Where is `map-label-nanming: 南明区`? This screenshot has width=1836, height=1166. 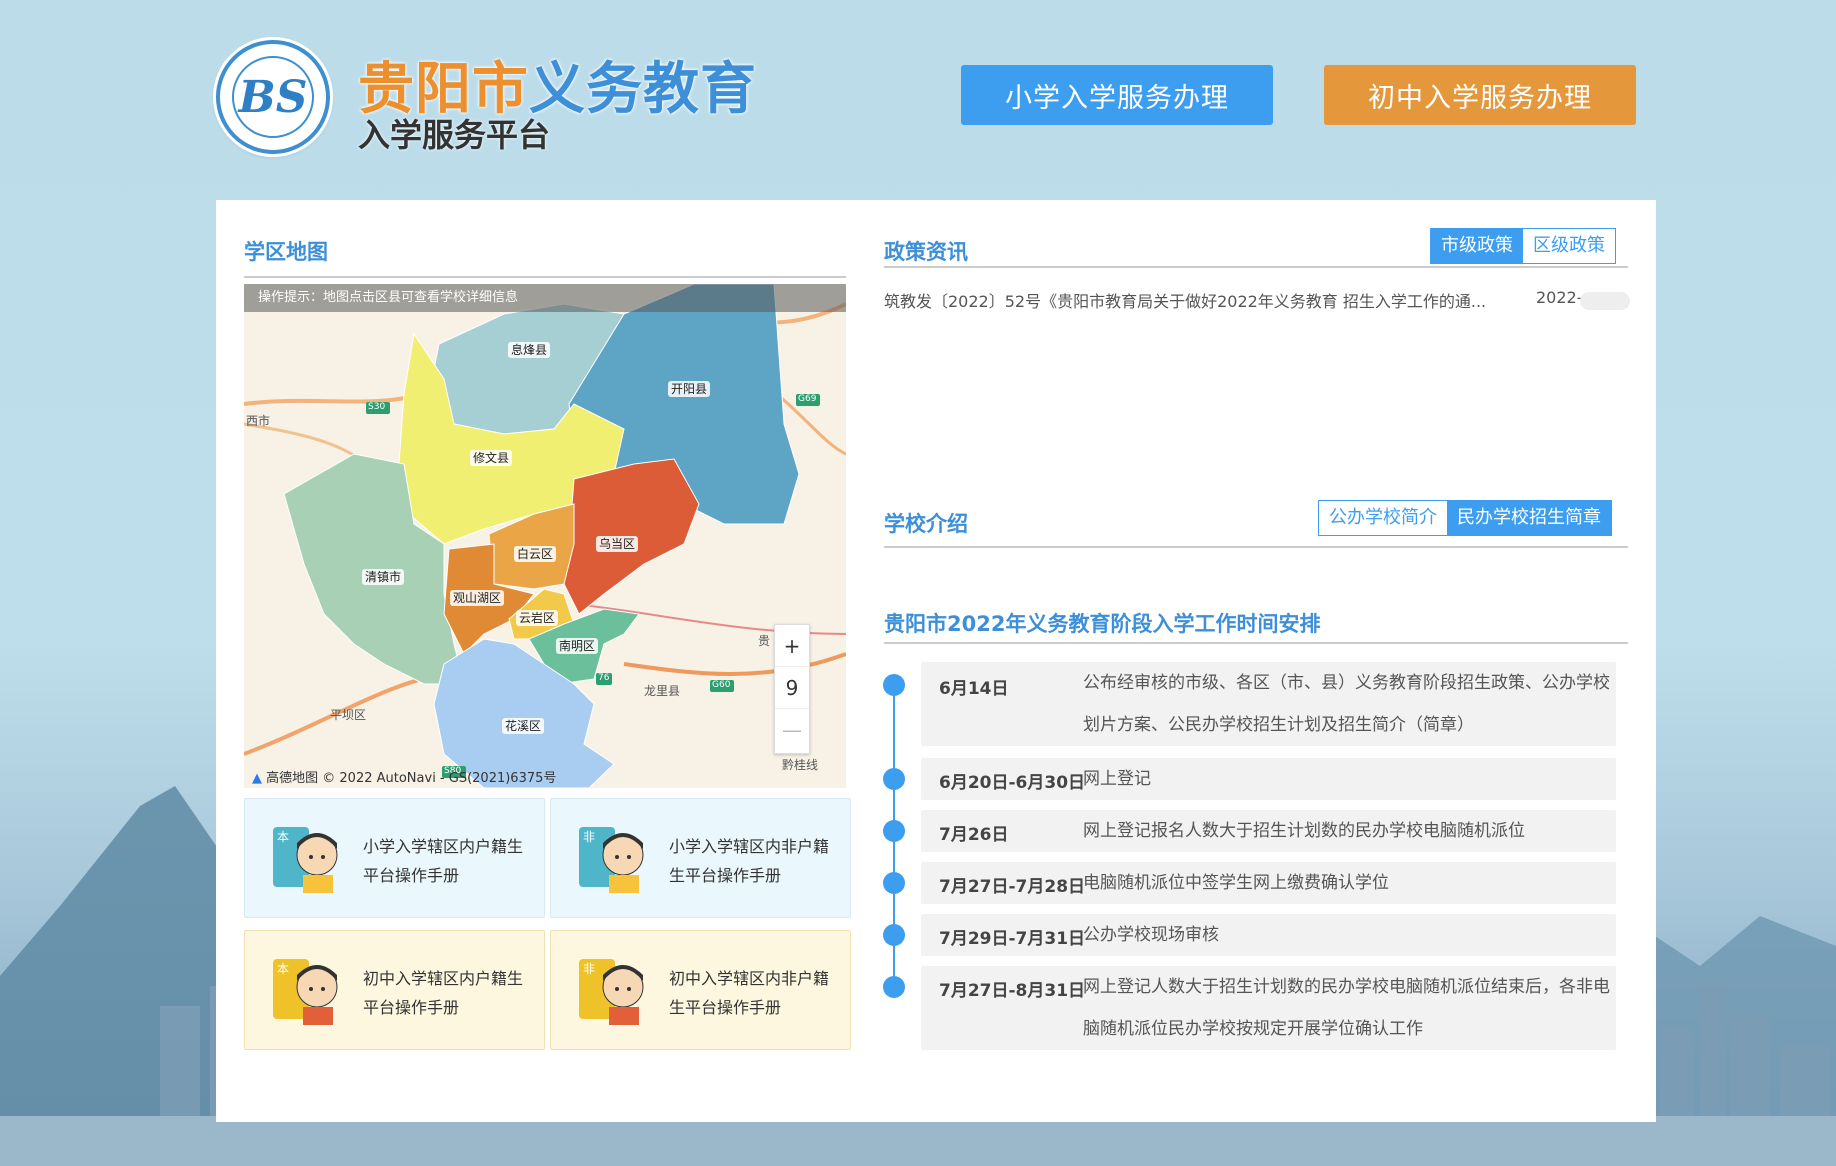 map-label-nanming: 南明区 is located at coordinates (577, 646).